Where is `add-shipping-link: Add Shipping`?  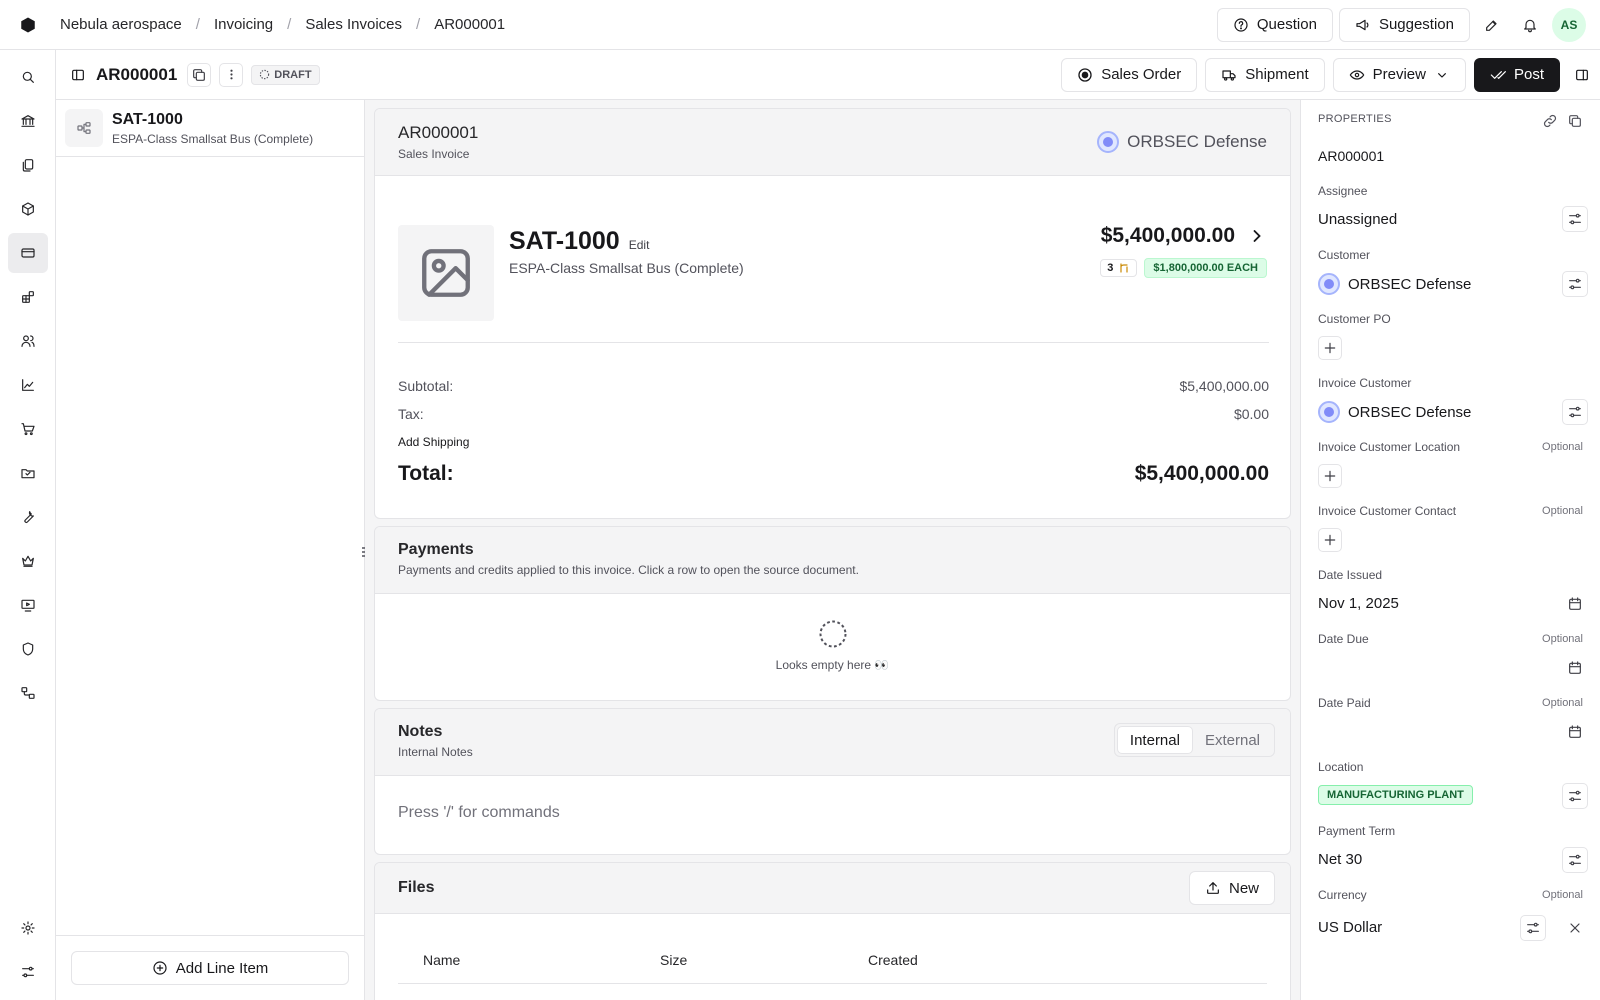 add-shipping-link: Add Shipping is located at coordinates (433, 442).